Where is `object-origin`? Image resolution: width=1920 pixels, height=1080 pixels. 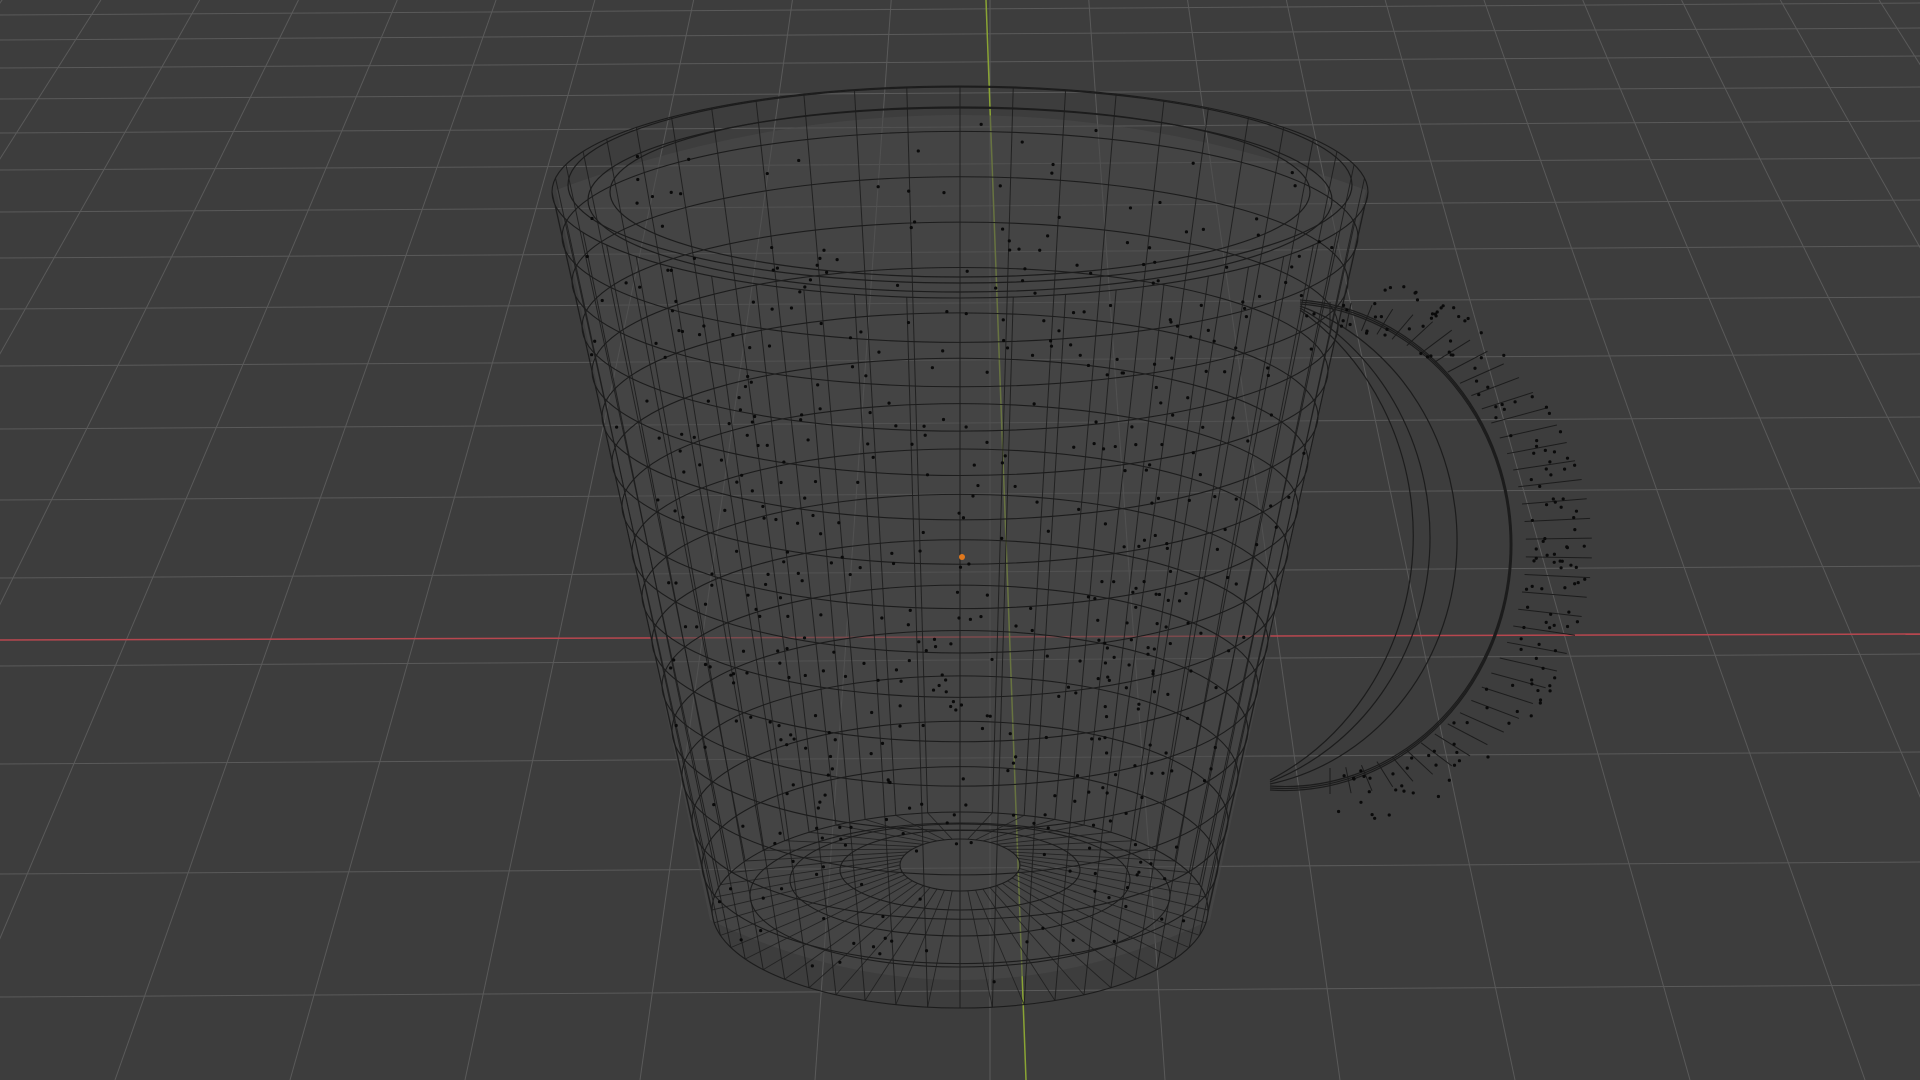 object-origin is located at coordinates (962, 557).